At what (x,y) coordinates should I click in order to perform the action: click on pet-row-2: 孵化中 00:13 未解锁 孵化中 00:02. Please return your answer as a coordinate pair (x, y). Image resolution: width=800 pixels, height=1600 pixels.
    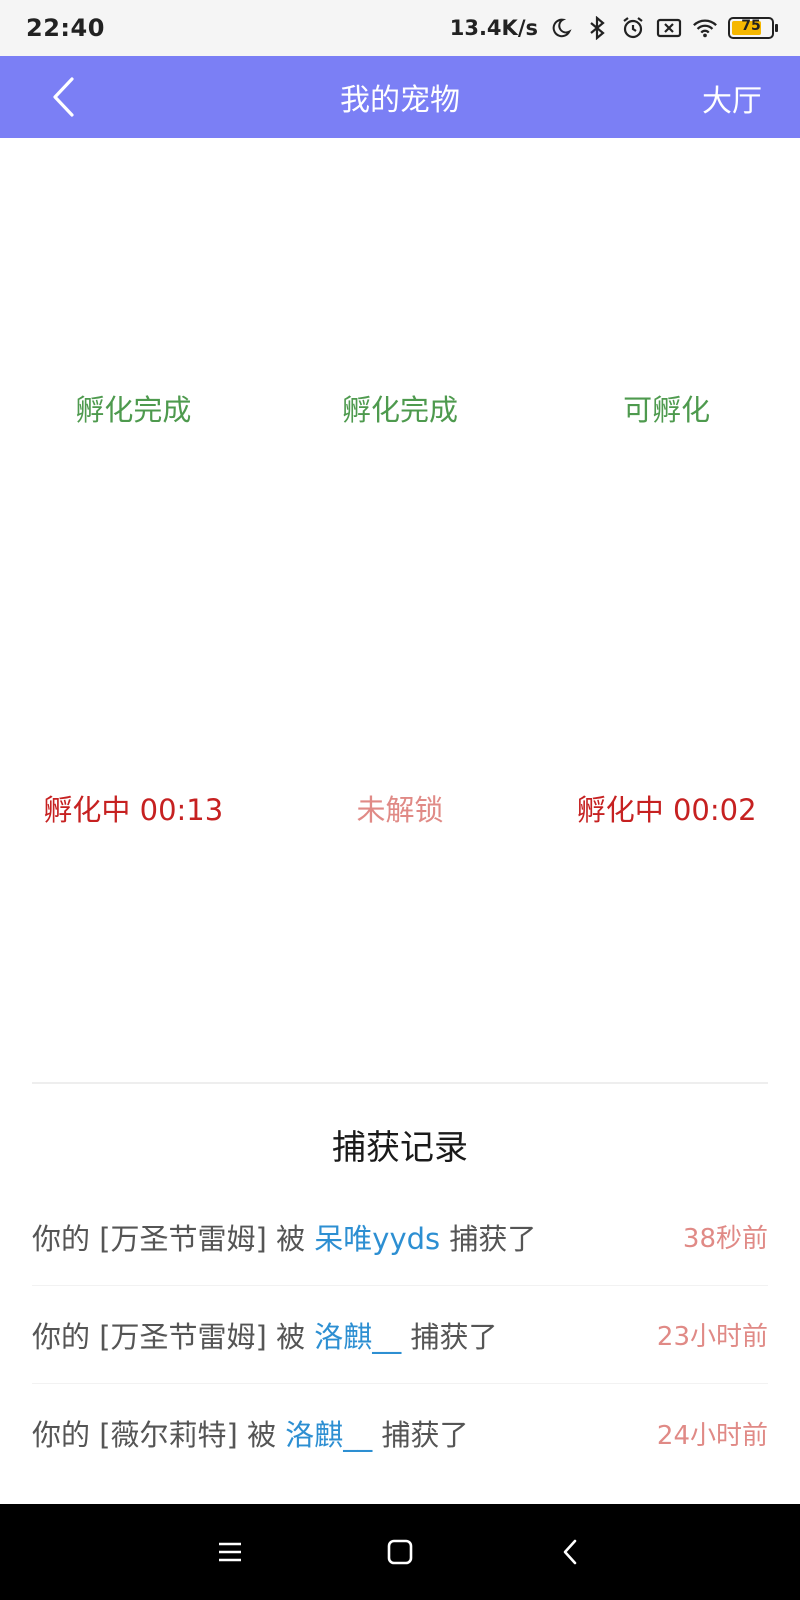
    Looking at the image, I should click on (400, 808).